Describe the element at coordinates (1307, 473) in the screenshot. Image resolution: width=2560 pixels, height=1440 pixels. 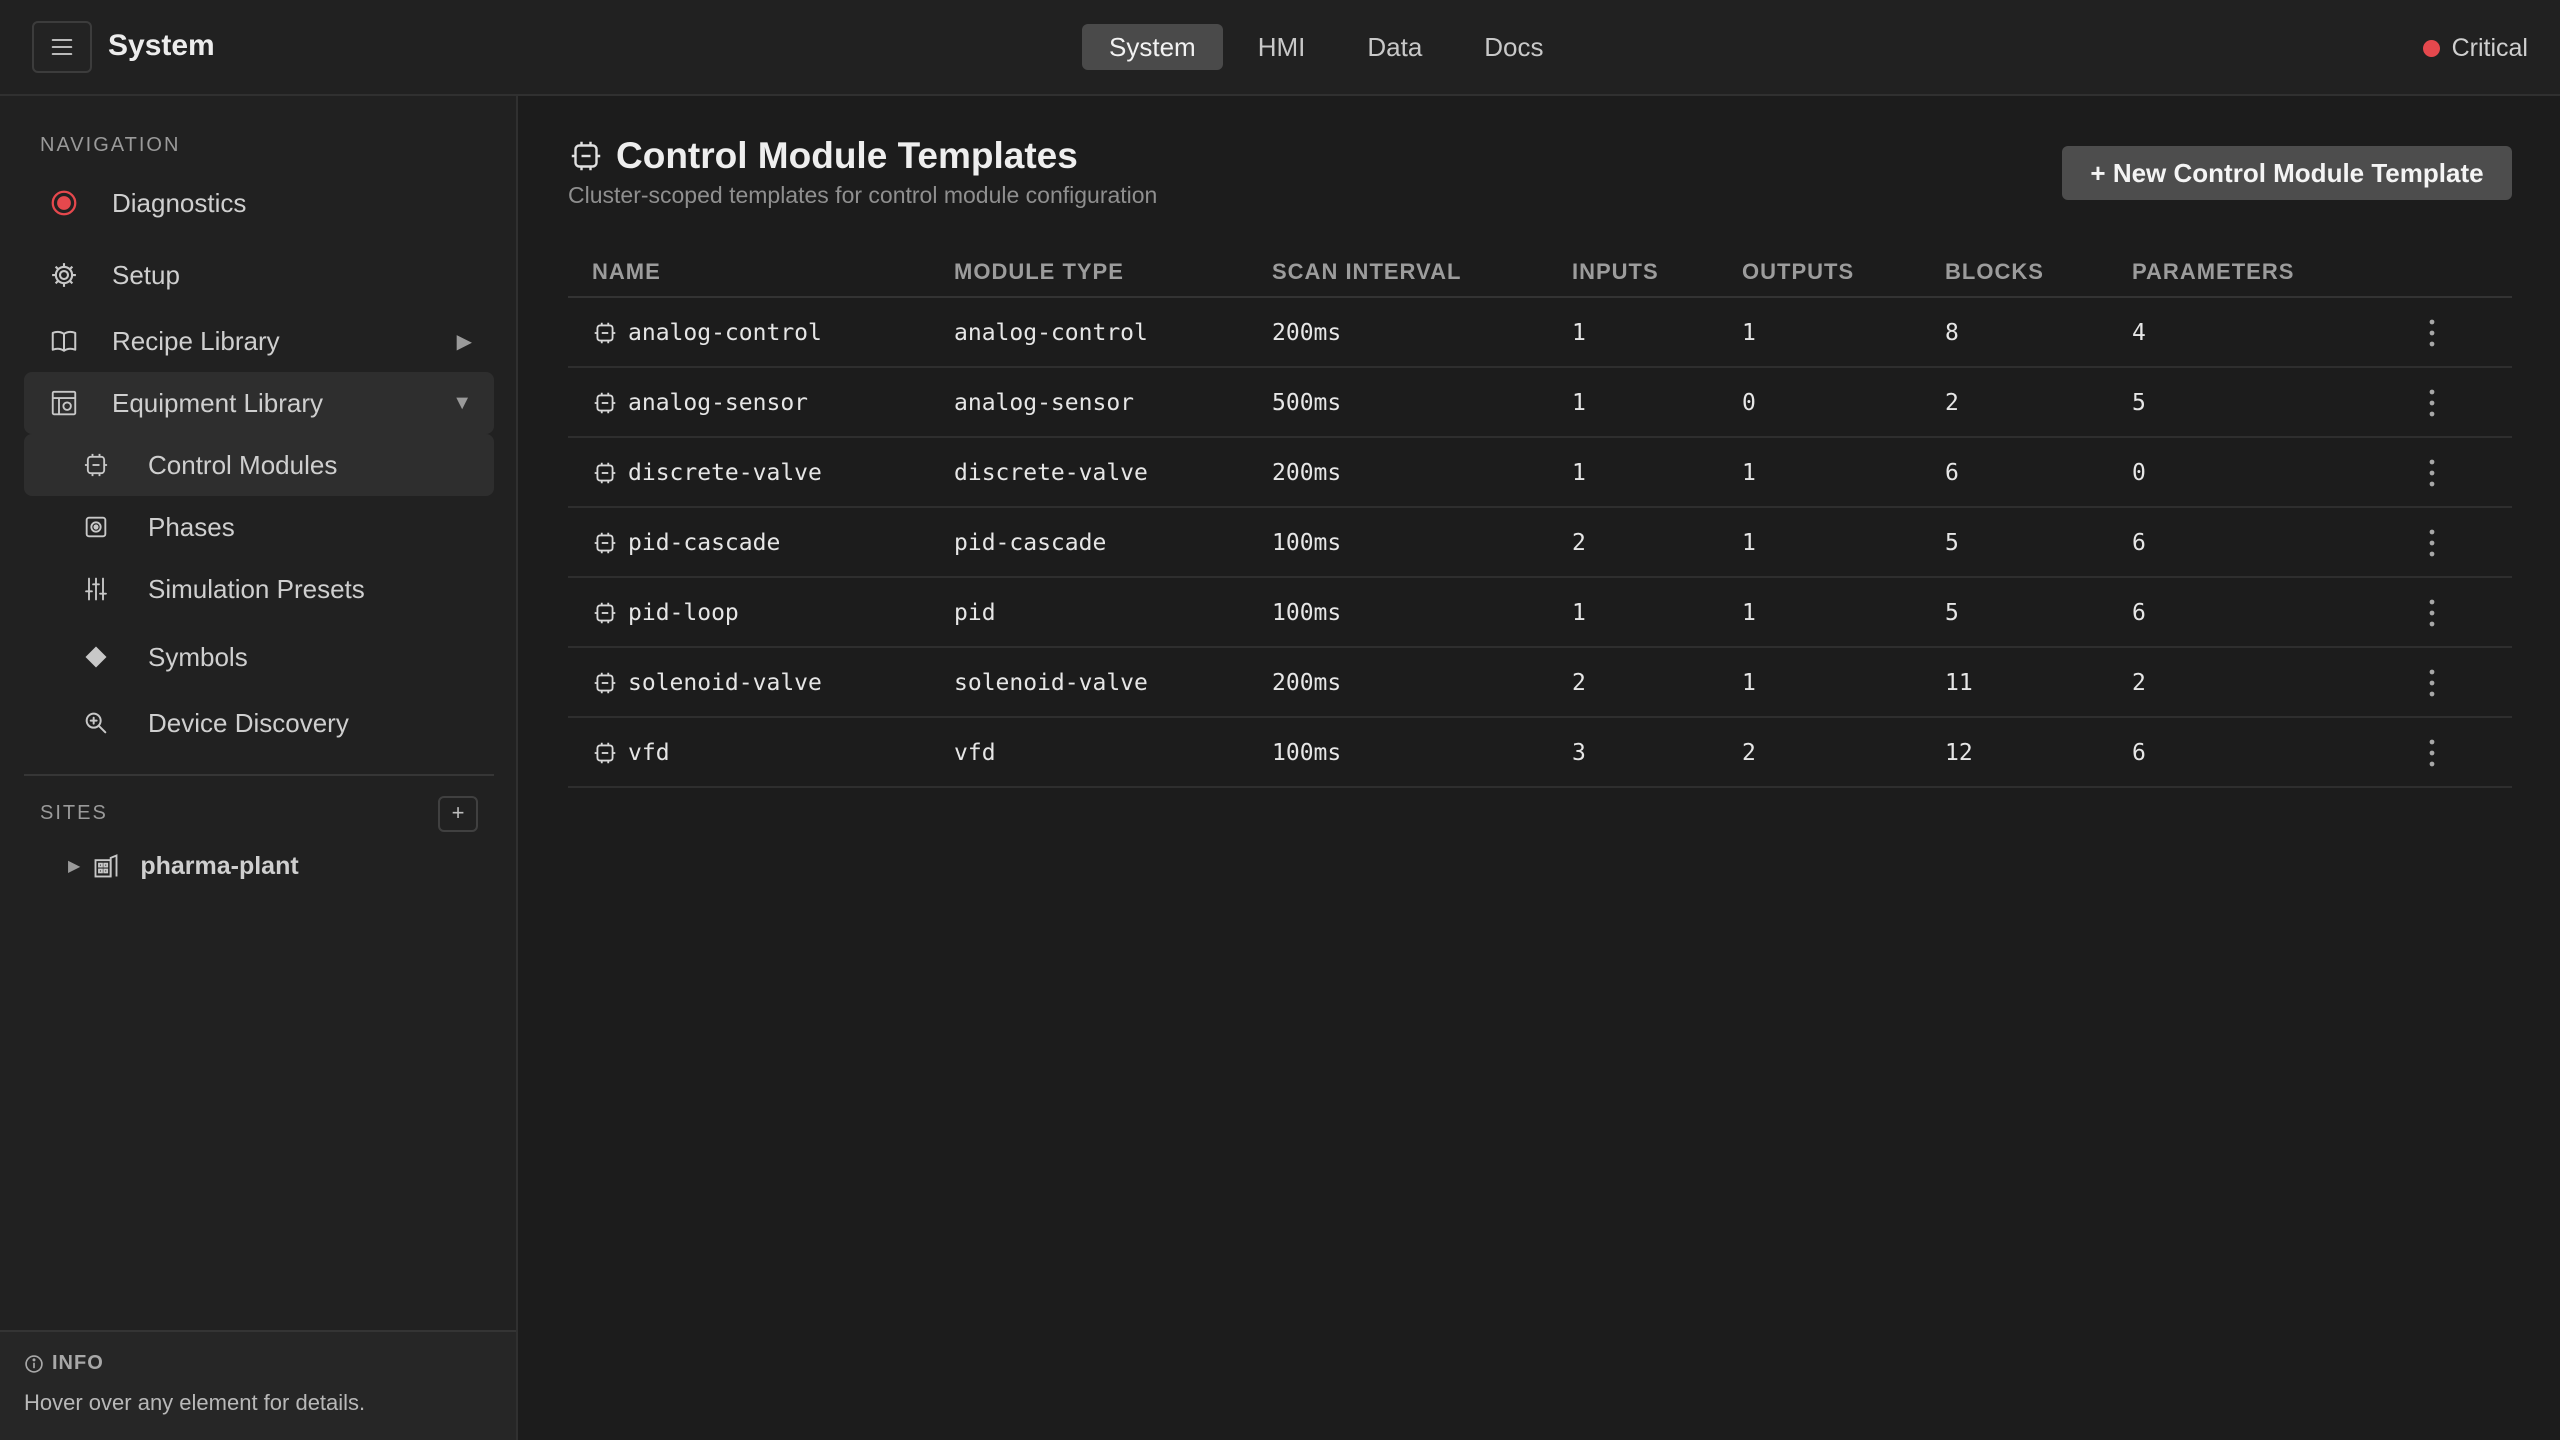
I see `cell-scan-interval: 200ms` at that location.